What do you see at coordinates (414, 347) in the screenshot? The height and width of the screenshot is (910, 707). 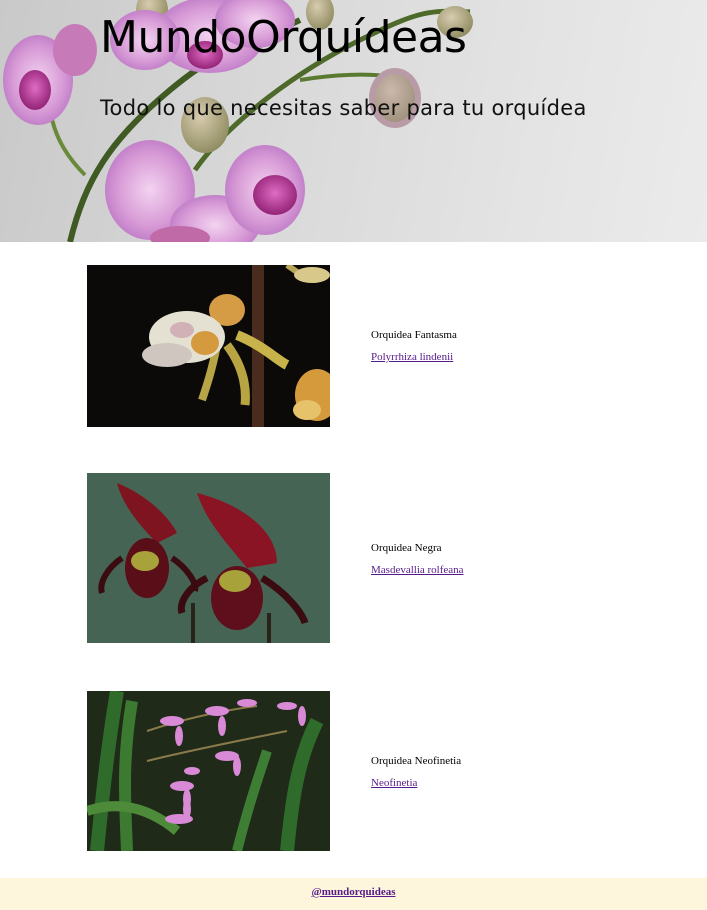 I see `orchid-info: Orquidea Fantasma Polyrrhiza lindenii` at bounding box center [414, 347].